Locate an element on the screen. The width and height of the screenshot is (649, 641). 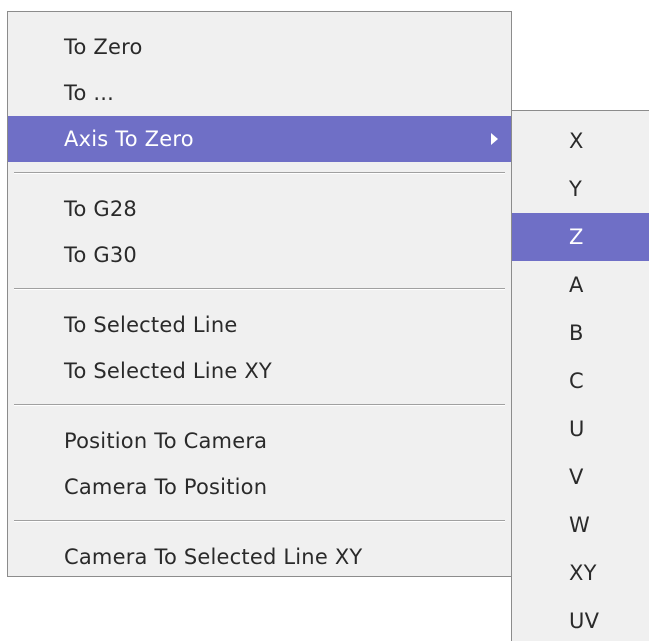
menu-item-to-selected-line: To Selected Line is located at coordinates (259, 325).